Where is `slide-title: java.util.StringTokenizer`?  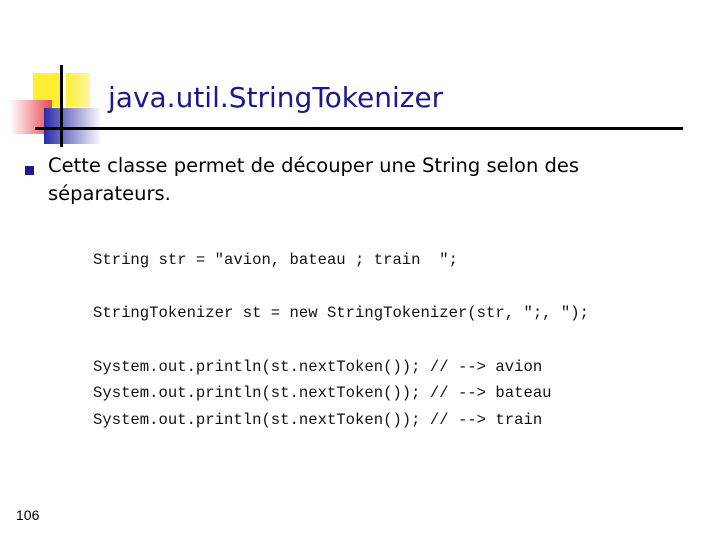
slide-title: java.util.StringTokenizer is located at coordinates (276, 97).